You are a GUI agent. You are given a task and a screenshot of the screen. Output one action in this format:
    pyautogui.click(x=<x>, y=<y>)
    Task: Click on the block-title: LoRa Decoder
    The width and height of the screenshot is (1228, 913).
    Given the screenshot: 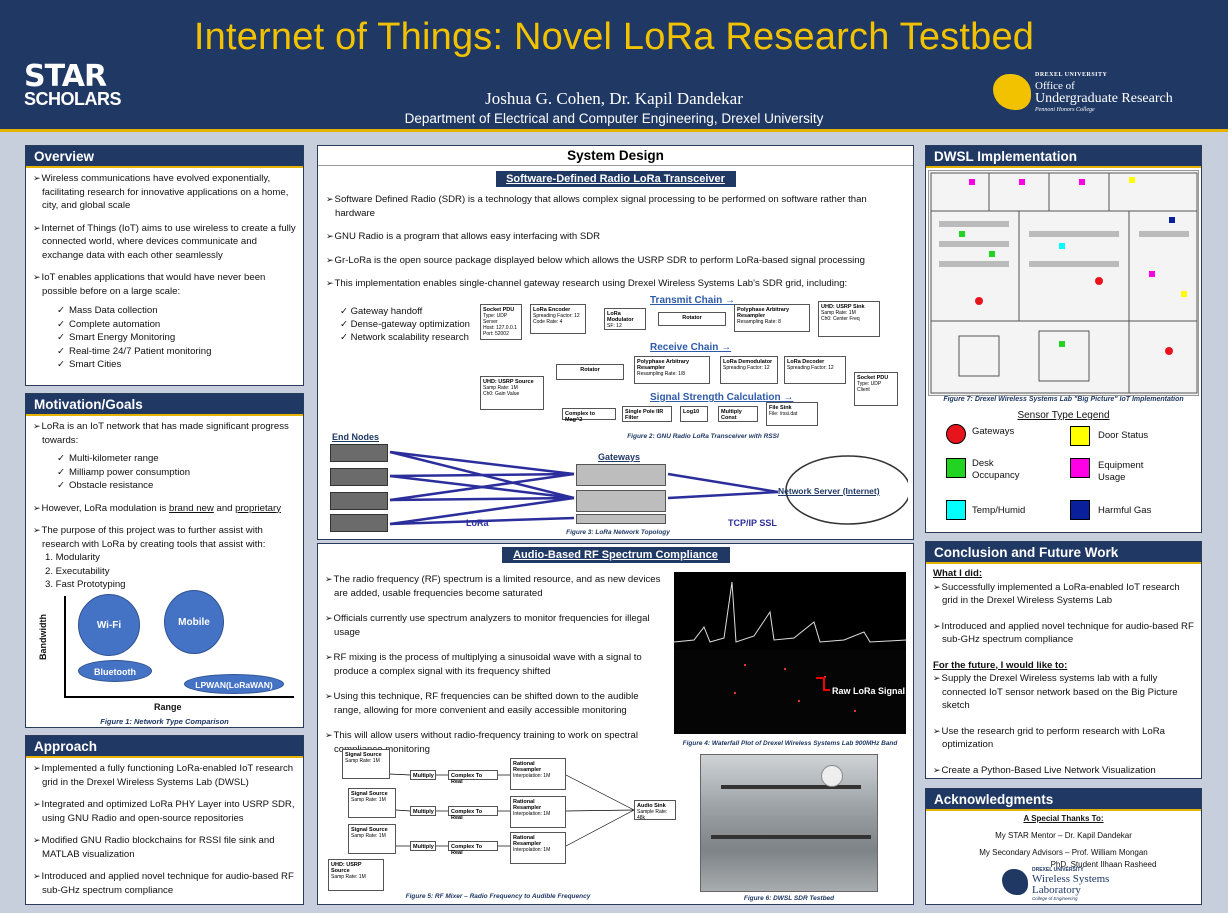 What is the action you would take?
    pyautogui.click(x=806, y=362)
    